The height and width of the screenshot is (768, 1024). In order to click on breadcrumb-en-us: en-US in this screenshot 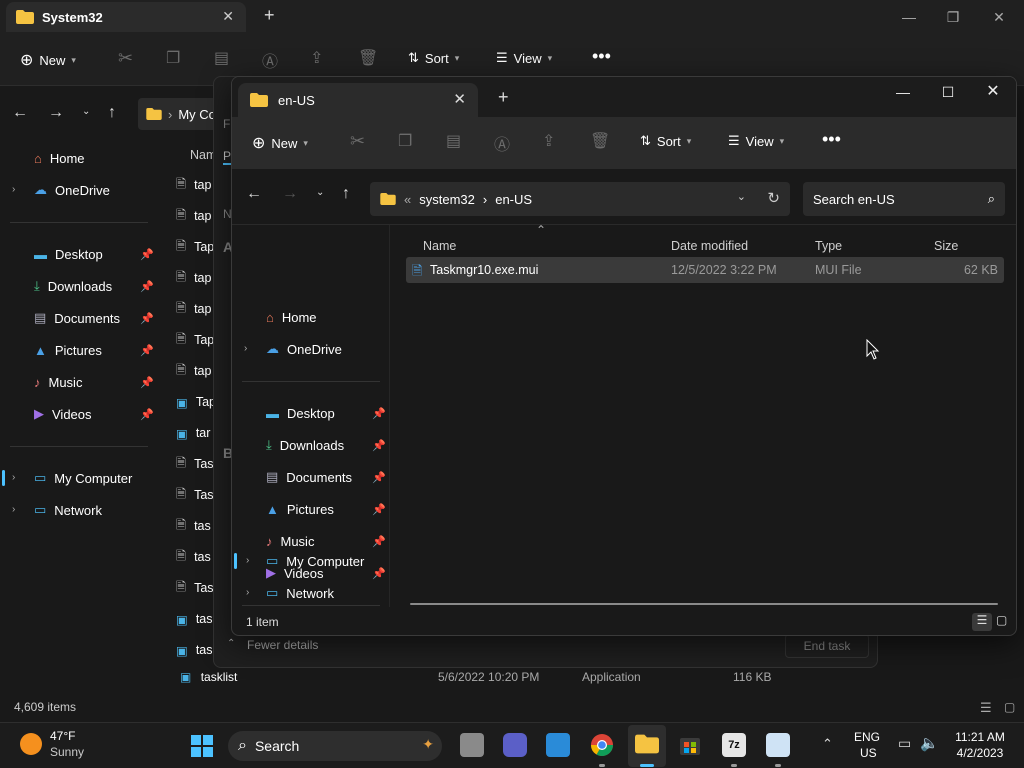, I will do `click(513, 199)`.